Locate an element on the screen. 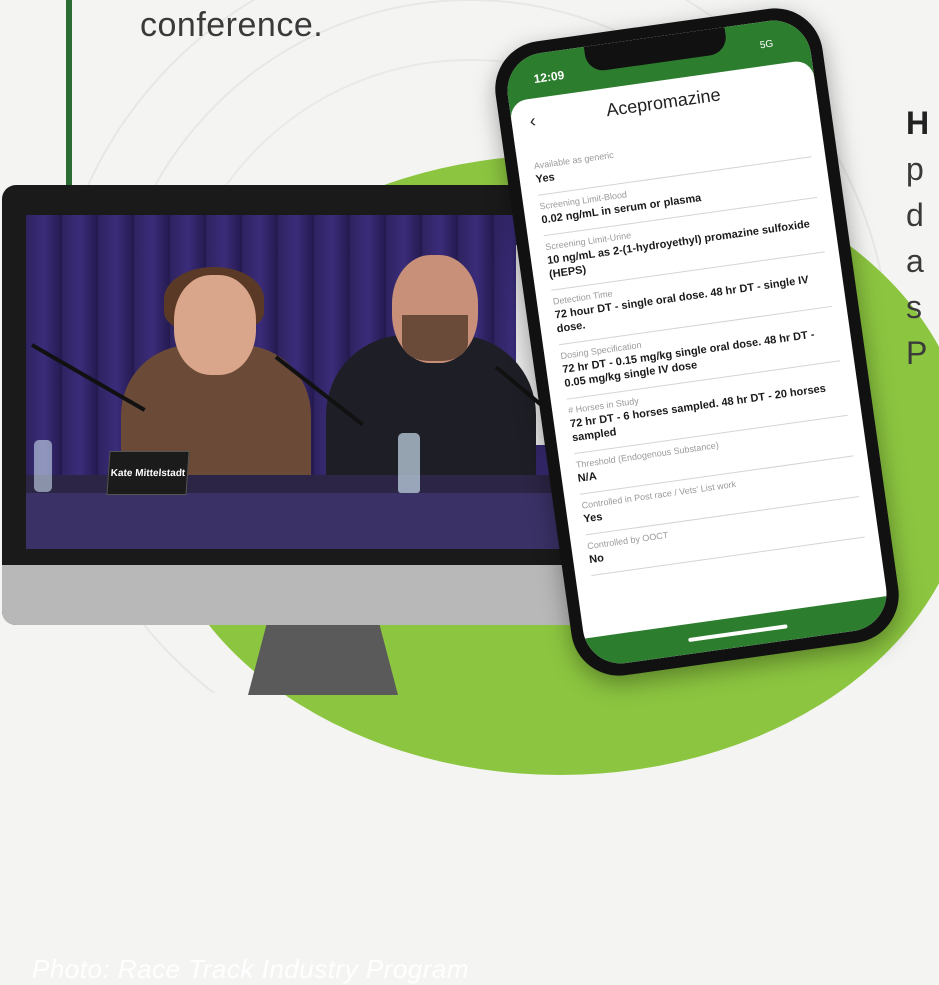  speaker-woman-head is located at coordinates (215, 325).